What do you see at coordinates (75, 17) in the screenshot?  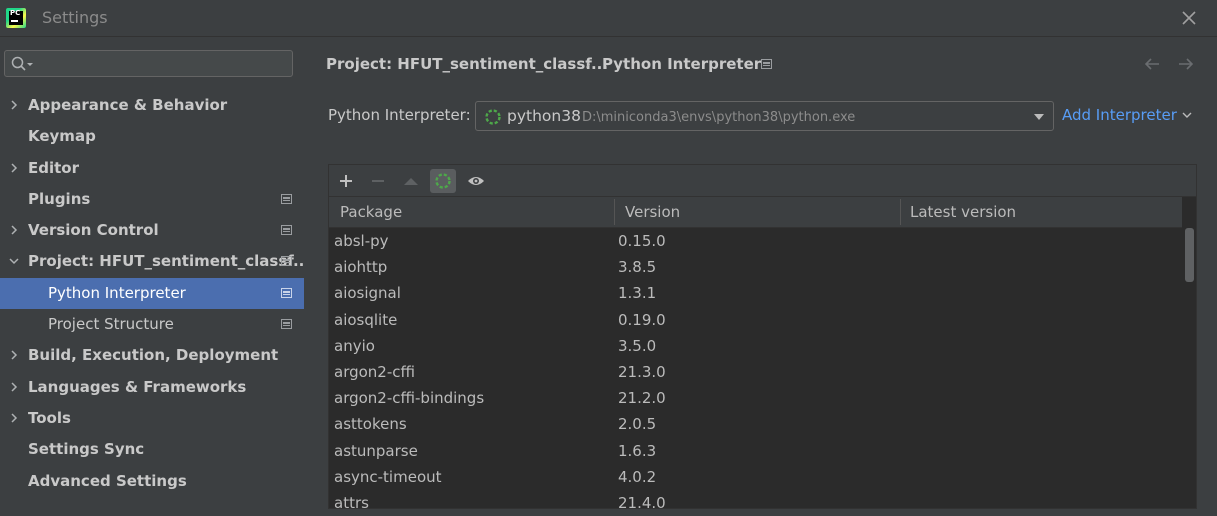 I see `window-title: Settings` at bounding box center [75, 17].